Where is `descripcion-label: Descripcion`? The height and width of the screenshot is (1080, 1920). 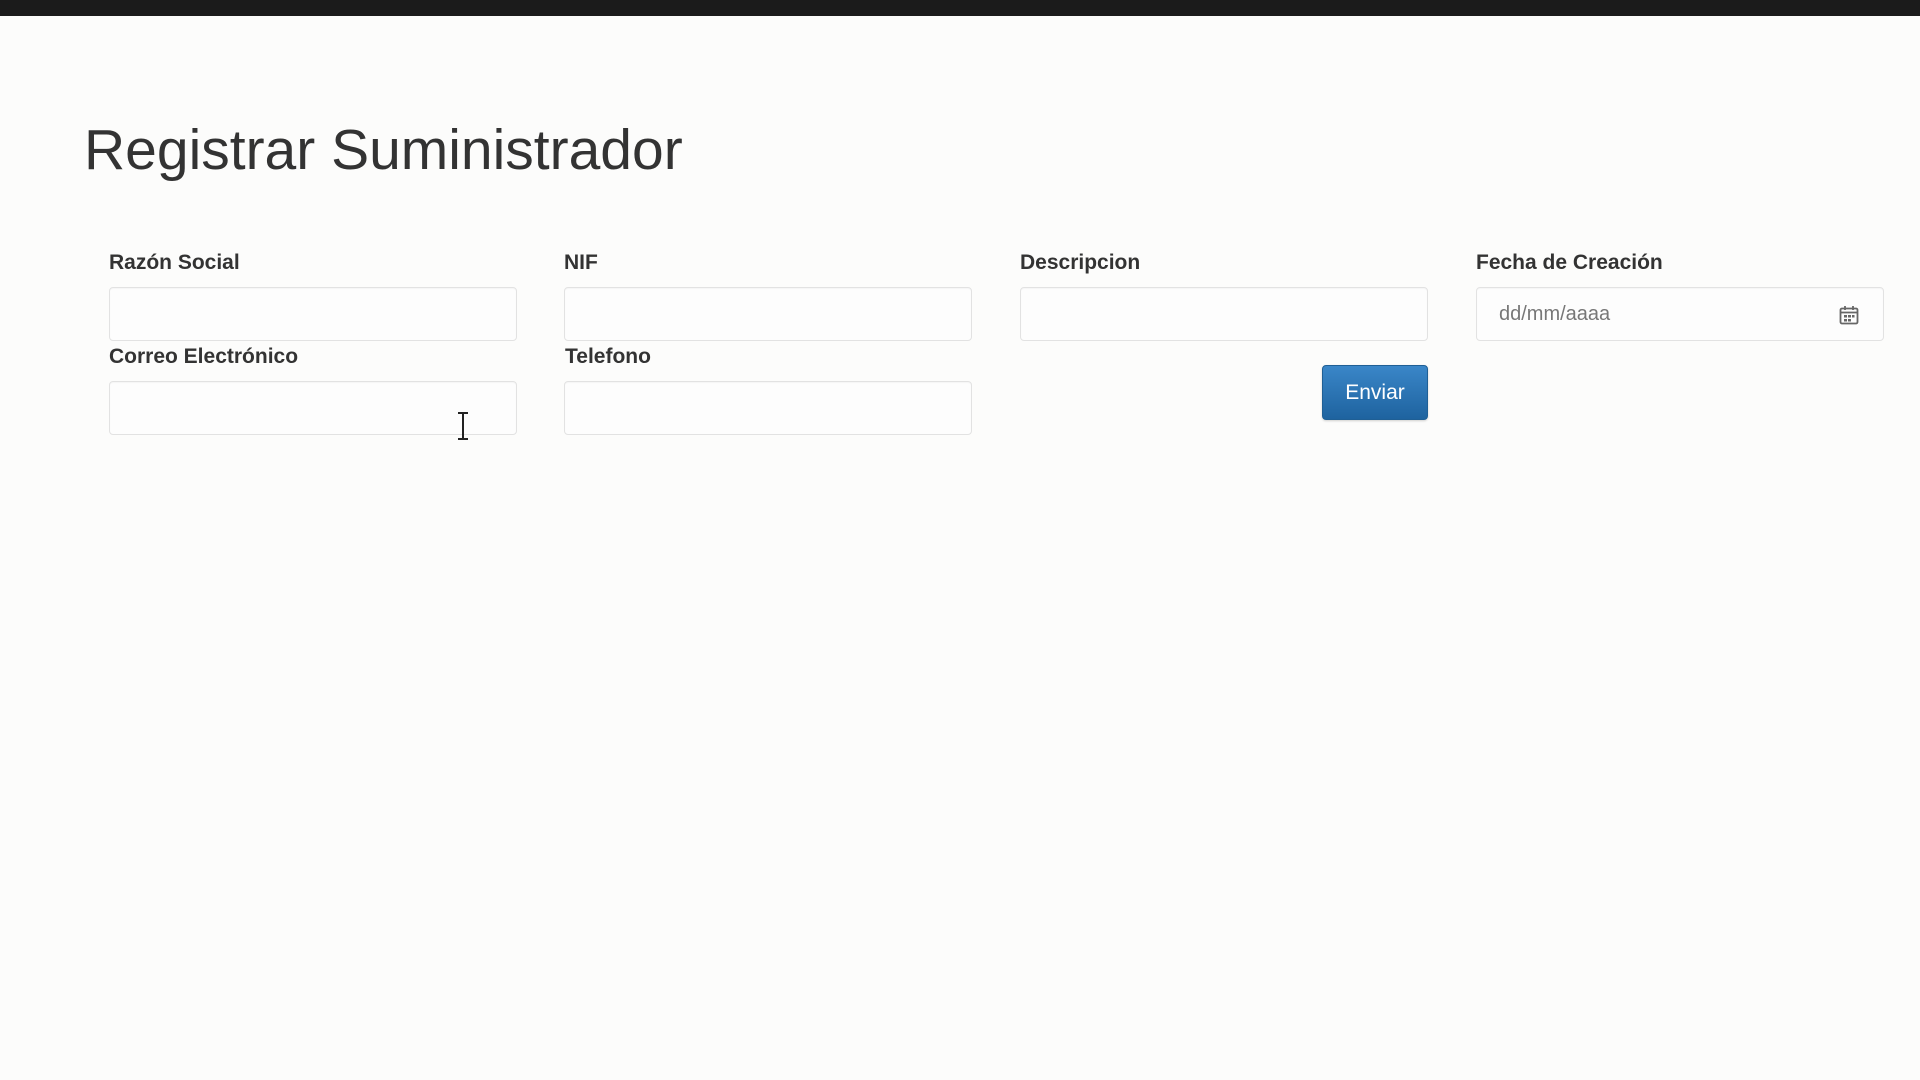
descripcion-label: Descripcion is located at coordinates (1080, 262).